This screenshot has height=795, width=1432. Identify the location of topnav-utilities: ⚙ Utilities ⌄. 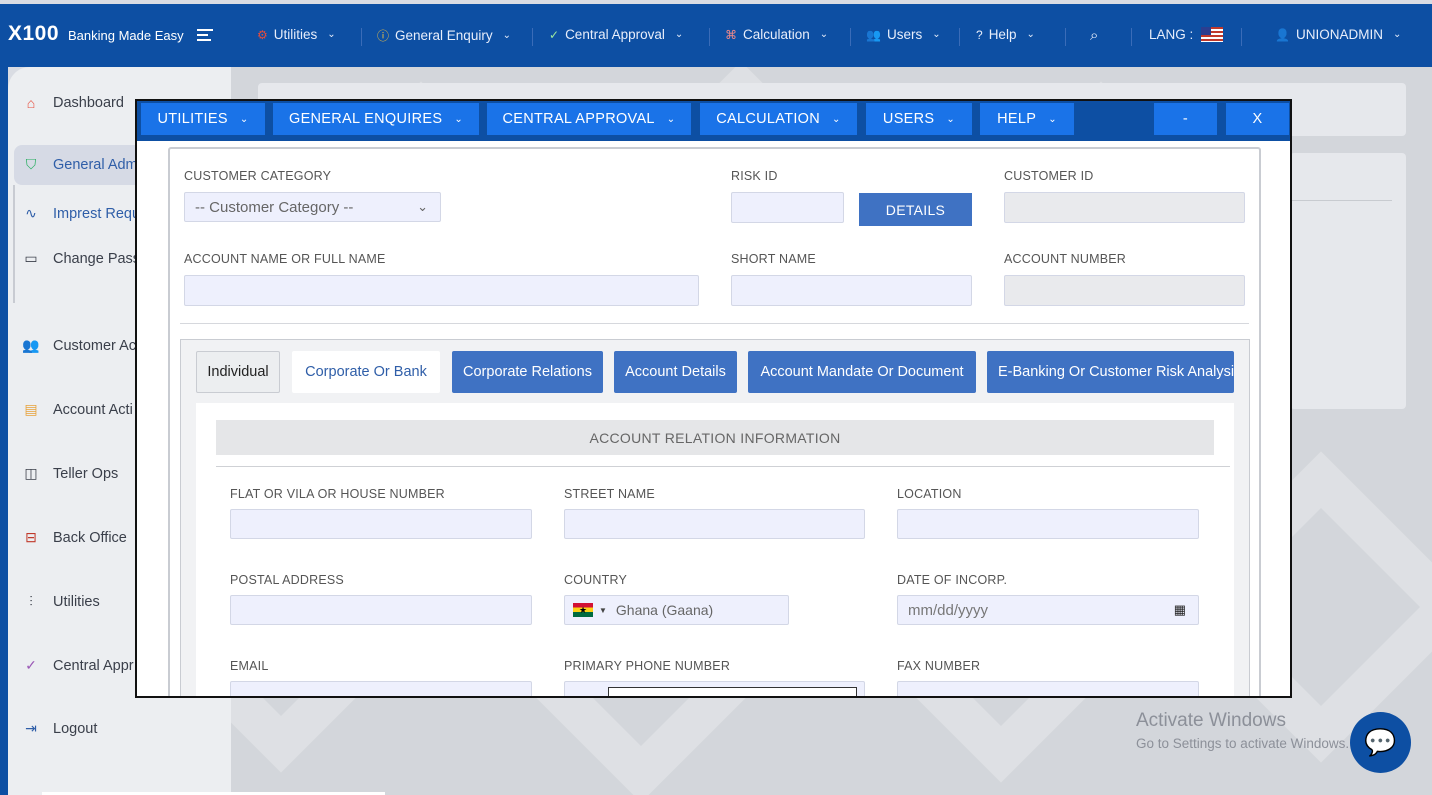
(296, 34).